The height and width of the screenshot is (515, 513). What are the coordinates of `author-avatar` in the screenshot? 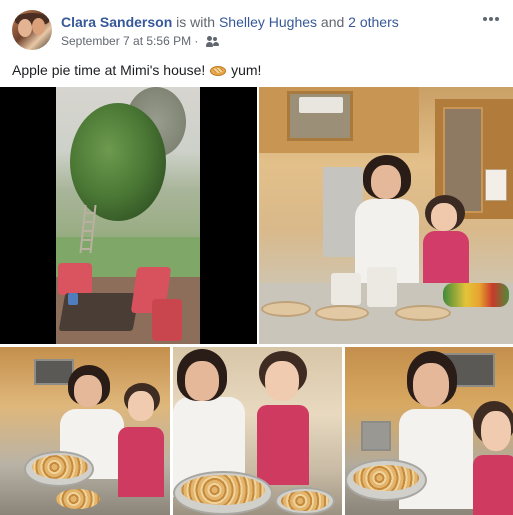 It's located at (32, 30).